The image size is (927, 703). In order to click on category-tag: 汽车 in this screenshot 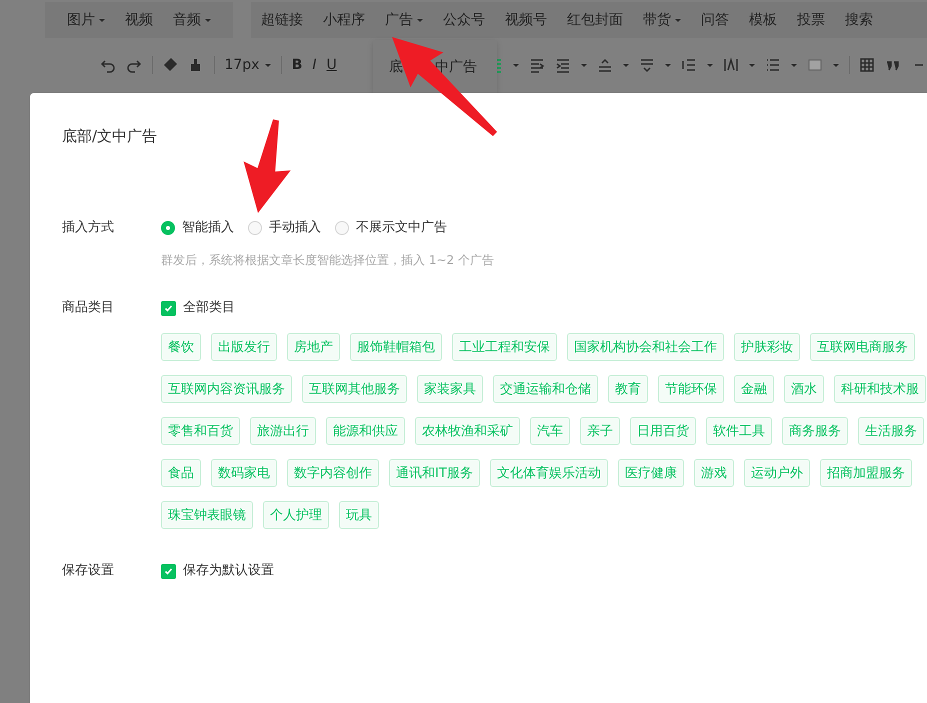, I will do `click(550, 431)`.